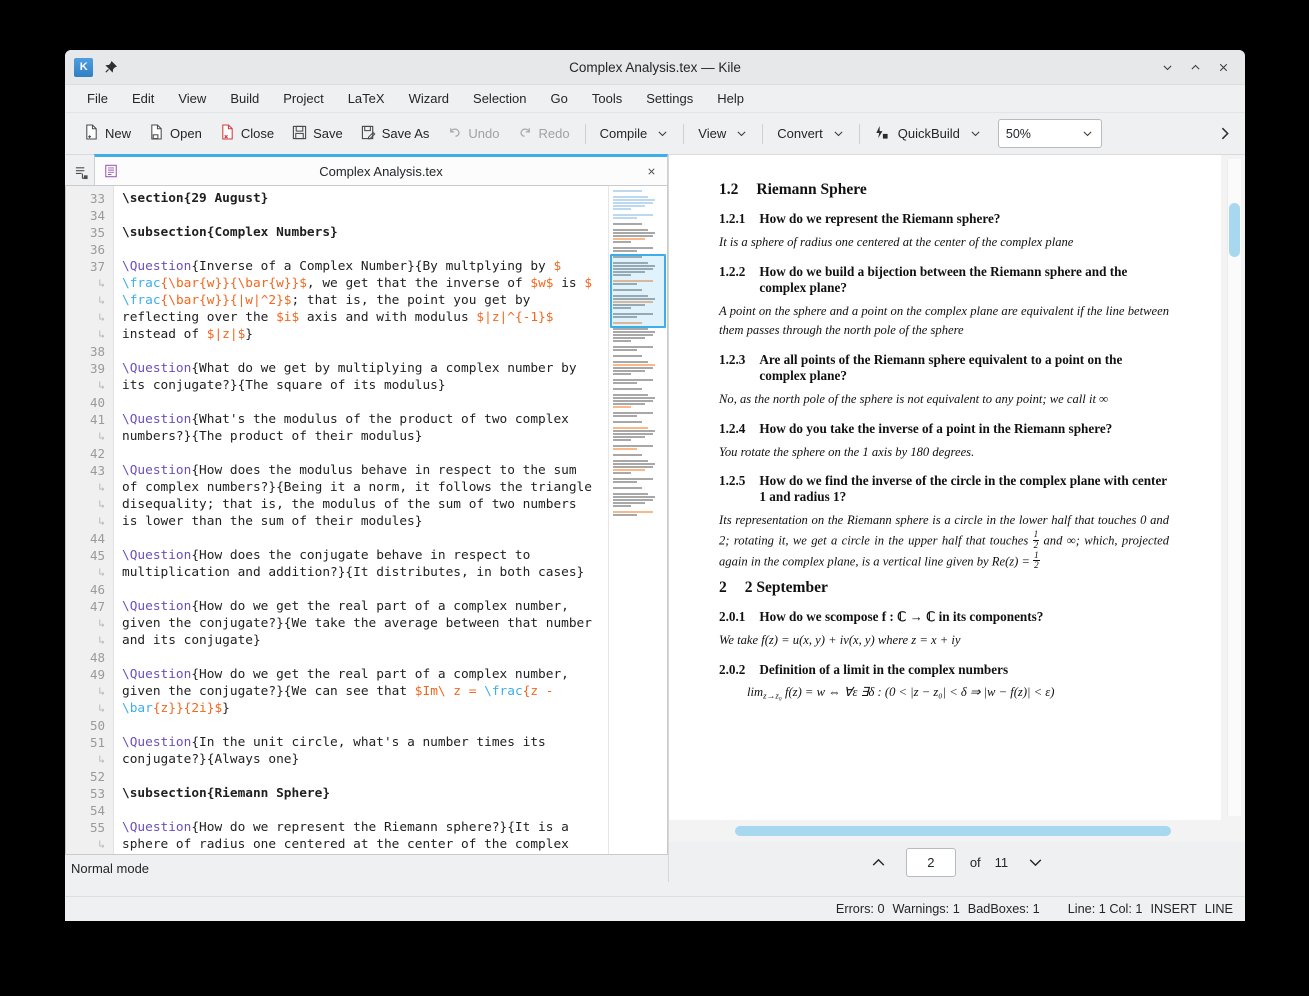 This screenshot has height=996, width=1309. I want to click on redo-label: Redo, so click(554, 133).